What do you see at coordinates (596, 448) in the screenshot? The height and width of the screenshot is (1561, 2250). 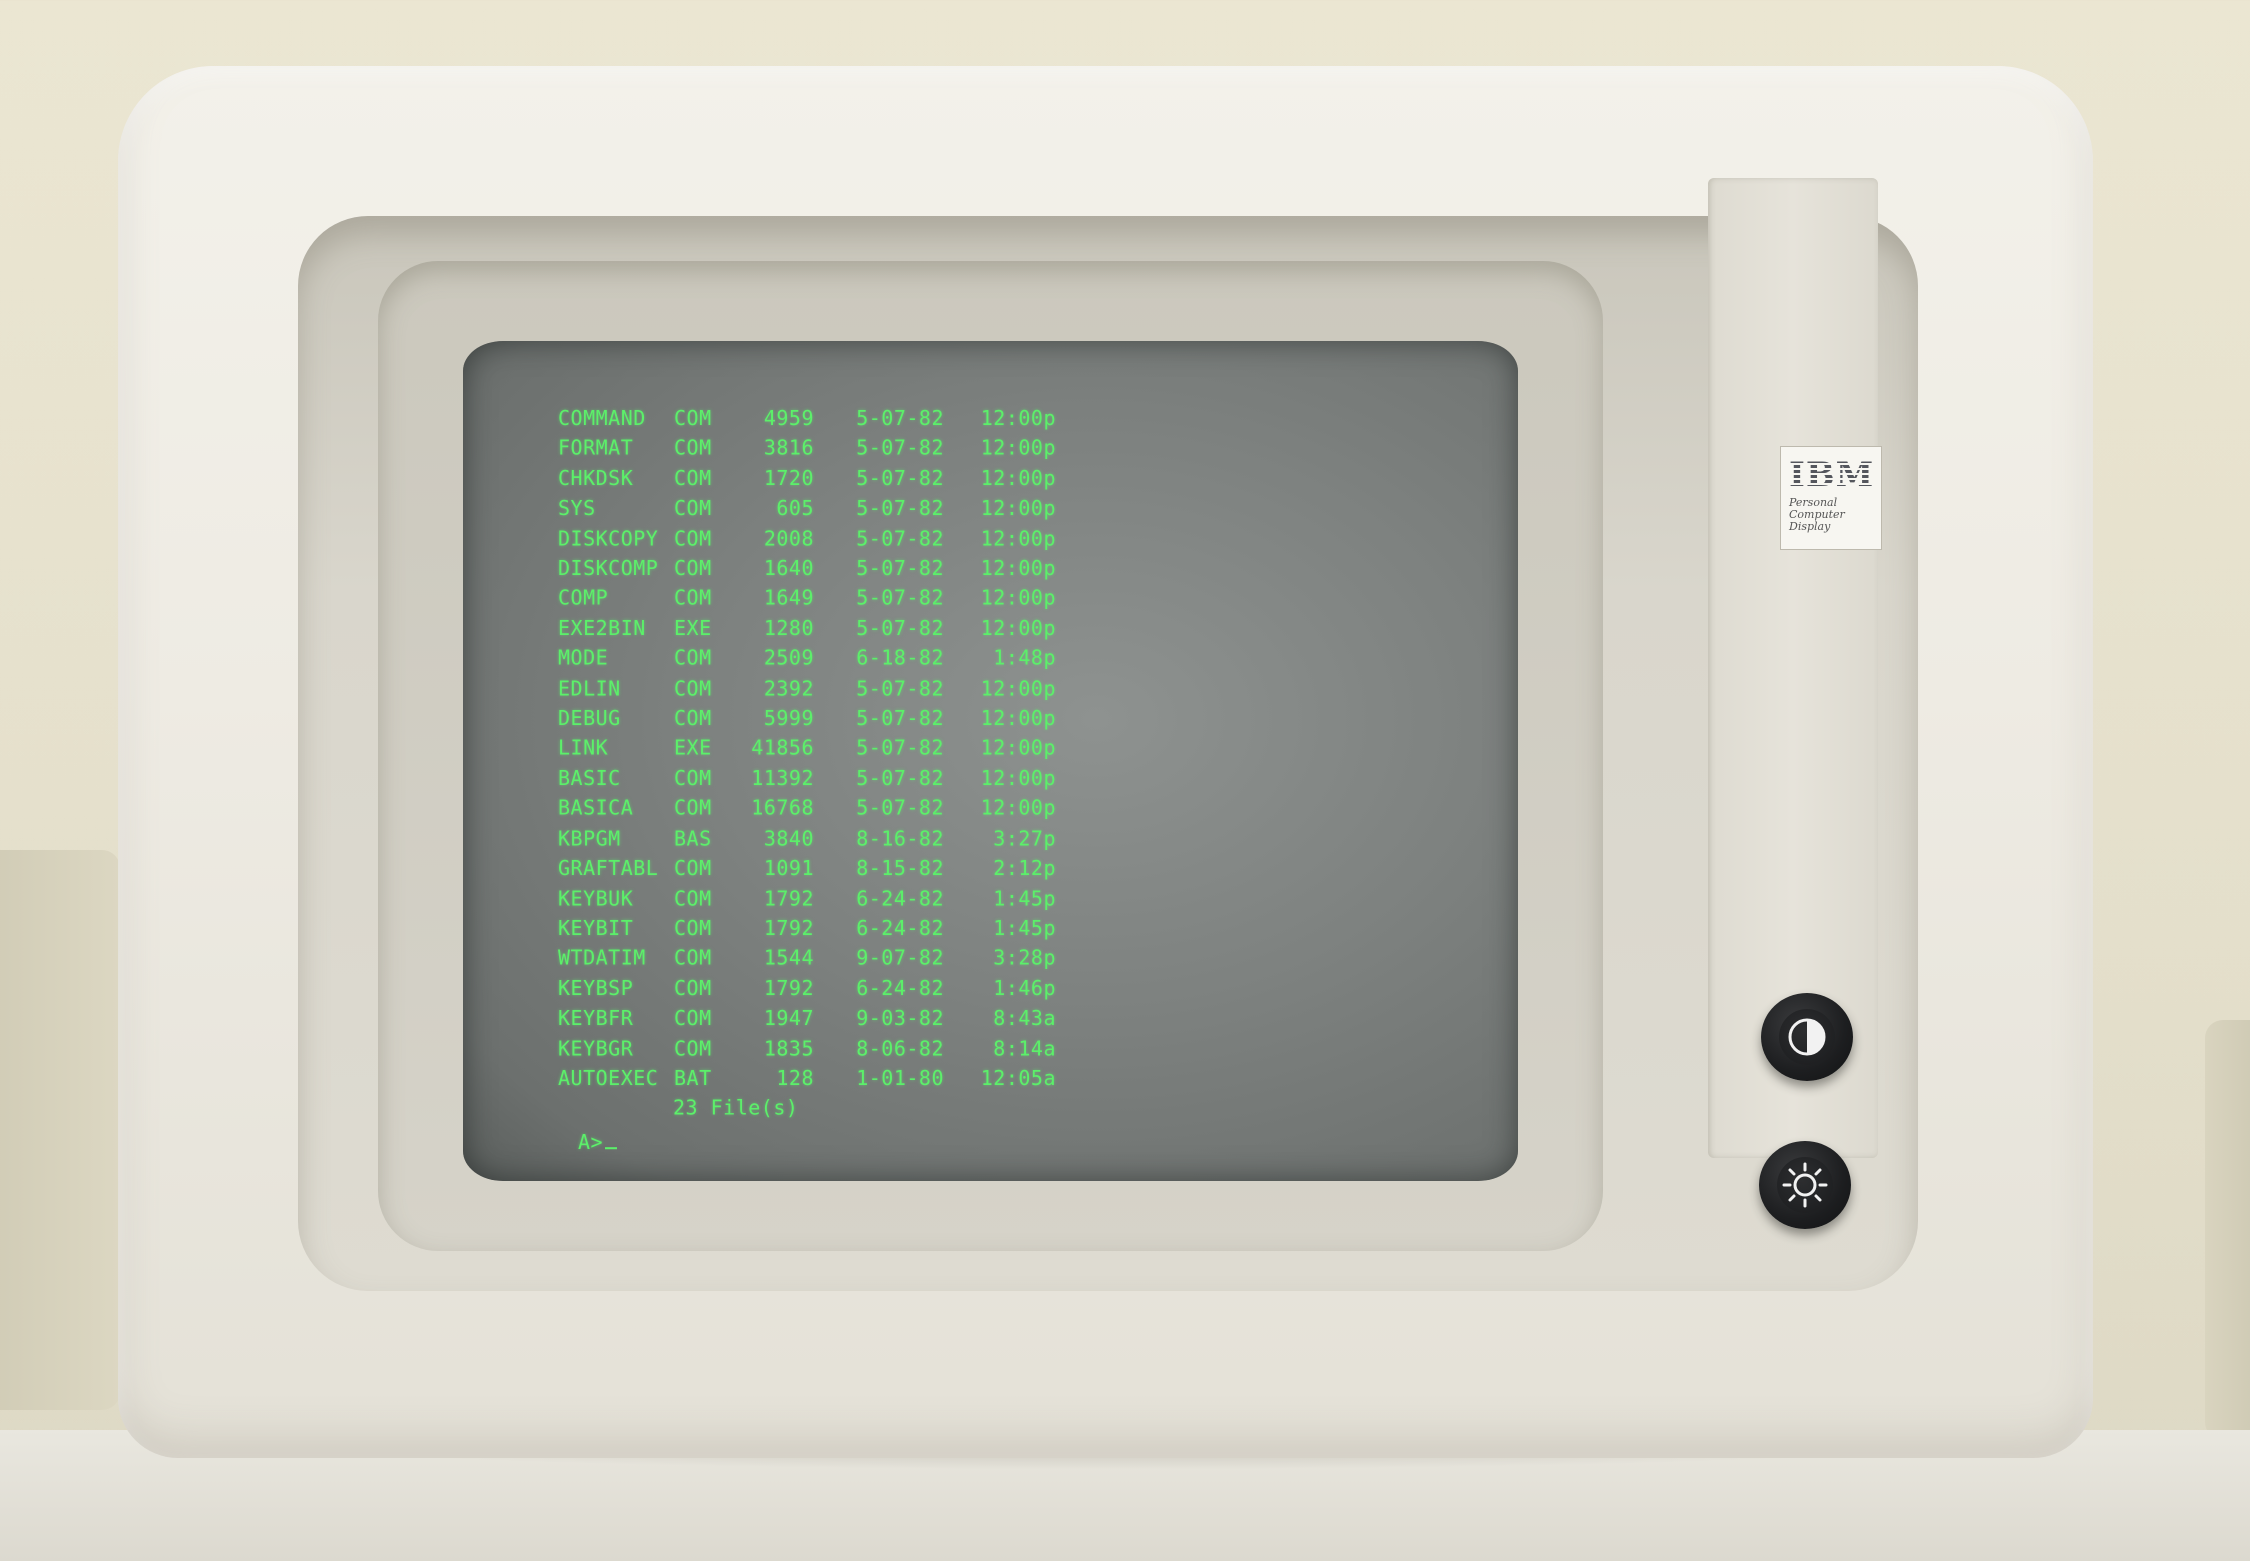 I see `file-name: FORMAT` at bounding box center [596, 448].